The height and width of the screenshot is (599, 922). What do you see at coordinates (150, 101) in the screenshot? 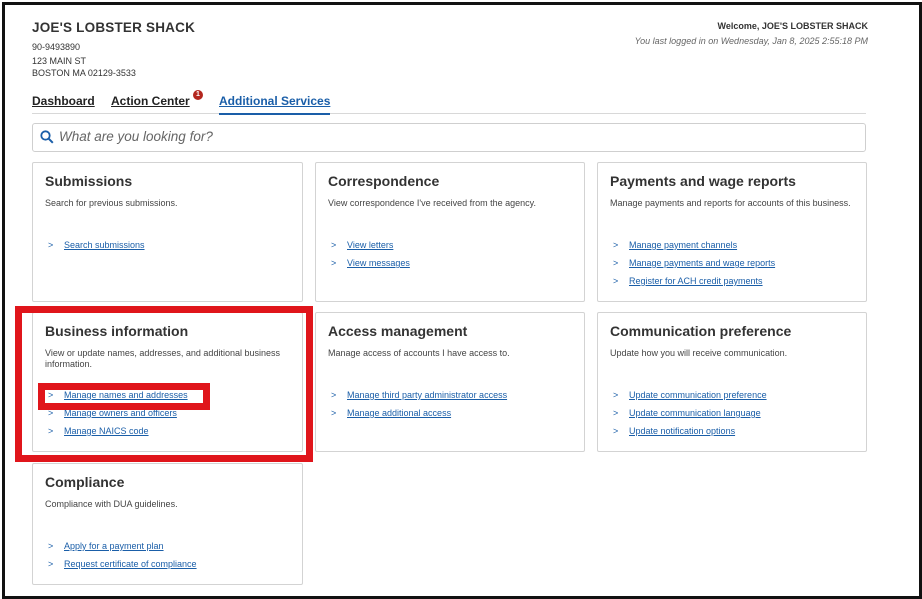
I see `tab-action-center: Action Center` at bounding box center [150, 101].